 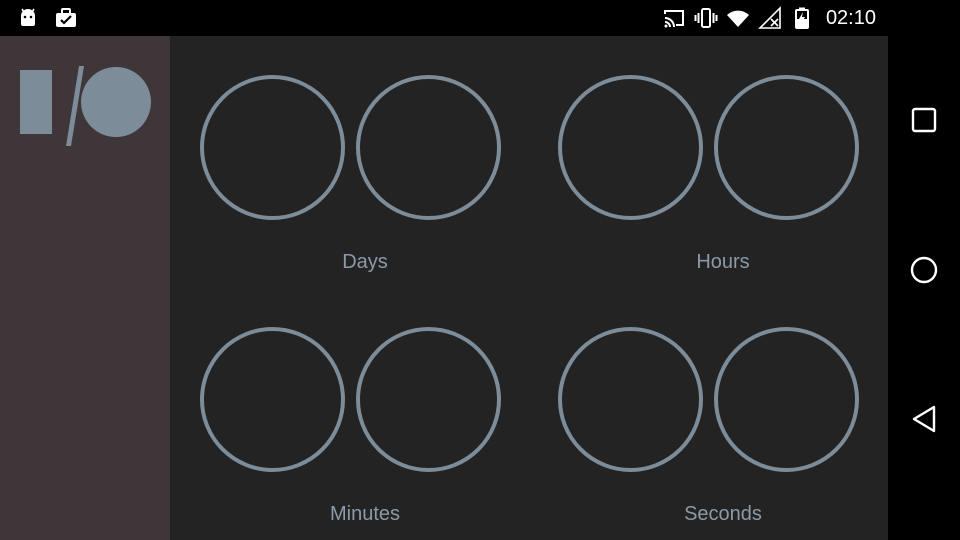 What do you see at coordinates (801, 18) in the screenshot?
I see `battery-charging-icon` at bounding box center [801, 18].